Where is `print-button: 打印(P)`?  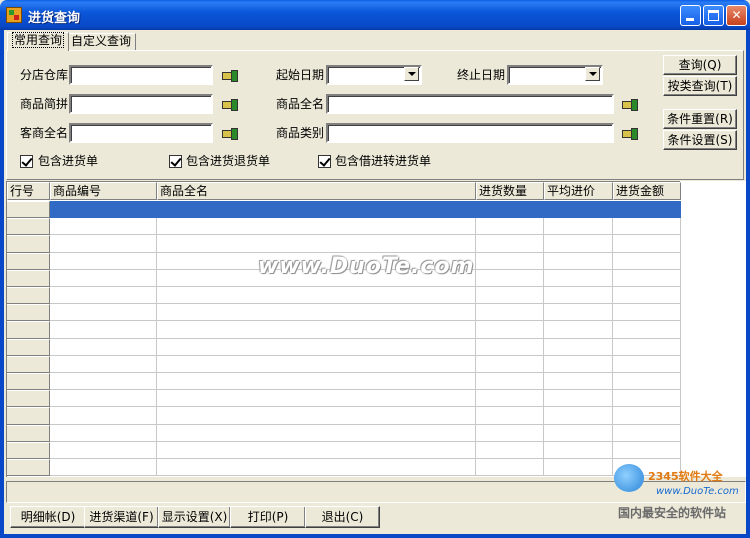
print-button: 打印(P) is located at coordinates (268, 517).